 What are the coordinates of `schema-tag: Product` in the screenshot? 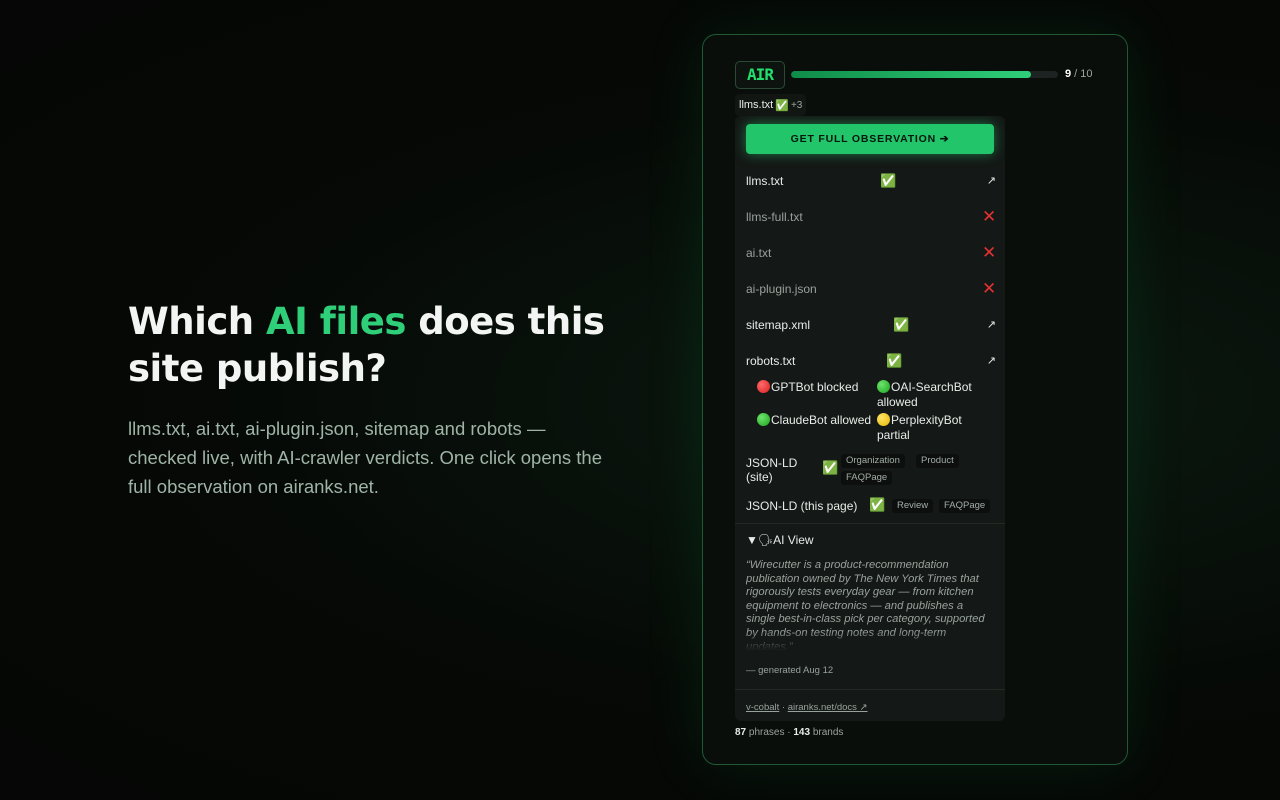 It's located at (937, 461).